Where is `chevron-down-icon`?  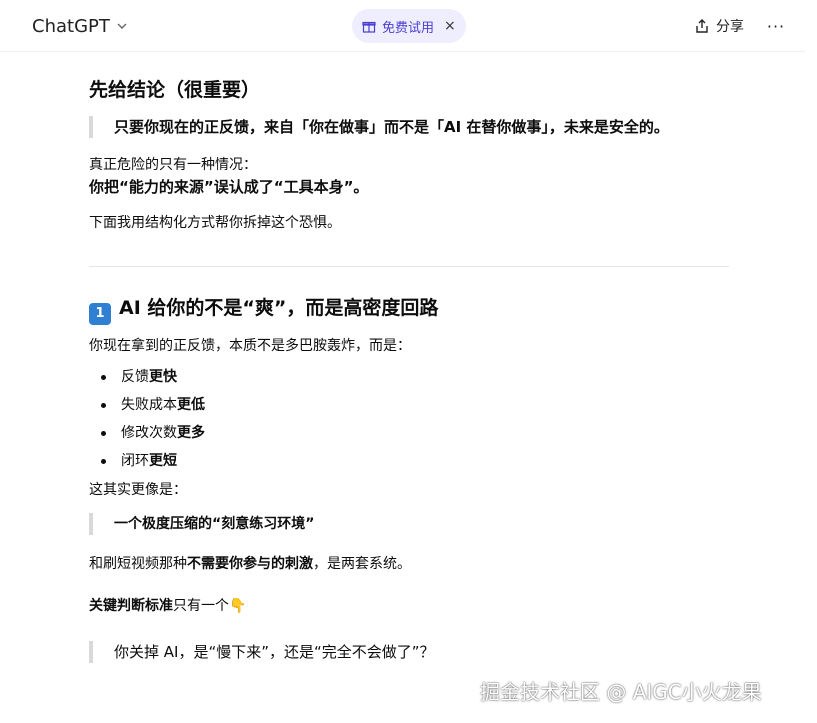
chevron-down-icon is located at coordinates (122, 26).